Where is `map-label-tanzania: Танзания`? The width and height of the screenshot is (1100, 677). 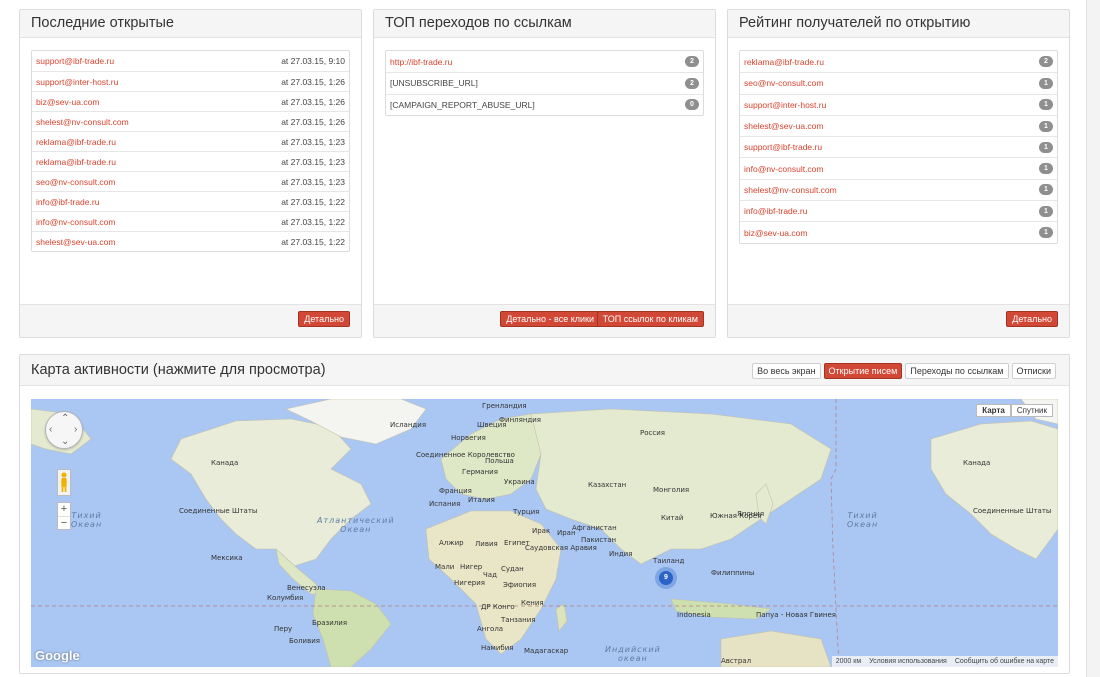
map-label-tanzania: Танзания is located at coordinates (518, 620).